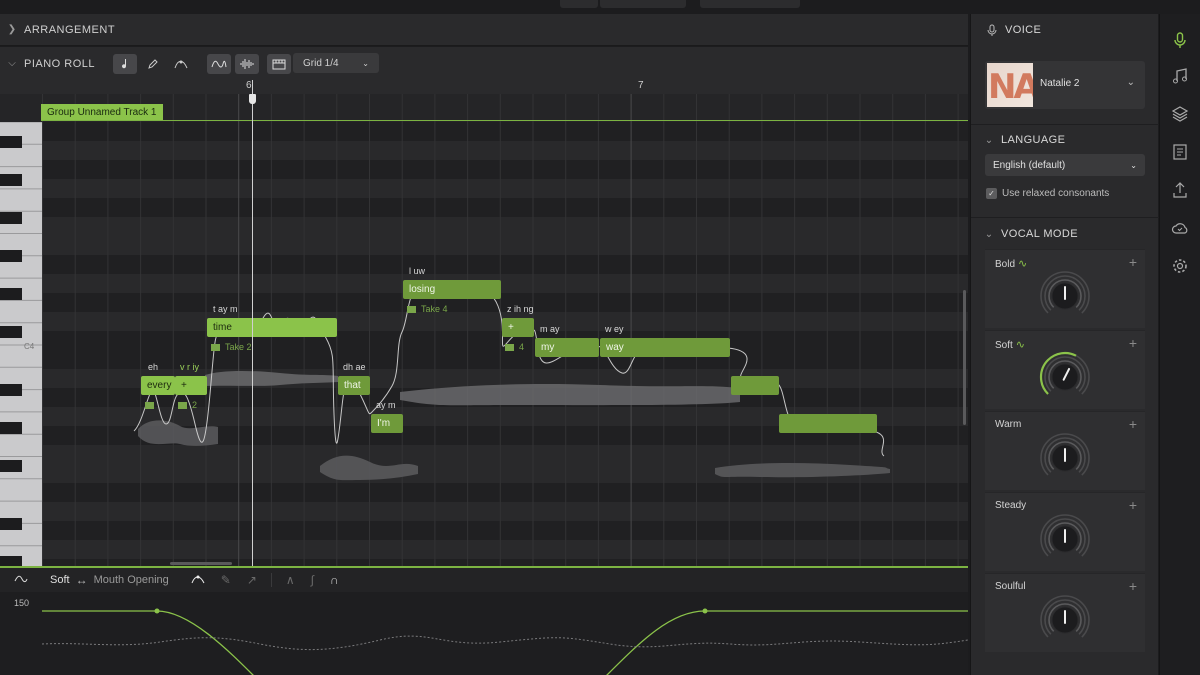 The height and width of the screenshot is (675, 1200). I want to click on chevron-down-icon: ⌵, so click(12, 63).